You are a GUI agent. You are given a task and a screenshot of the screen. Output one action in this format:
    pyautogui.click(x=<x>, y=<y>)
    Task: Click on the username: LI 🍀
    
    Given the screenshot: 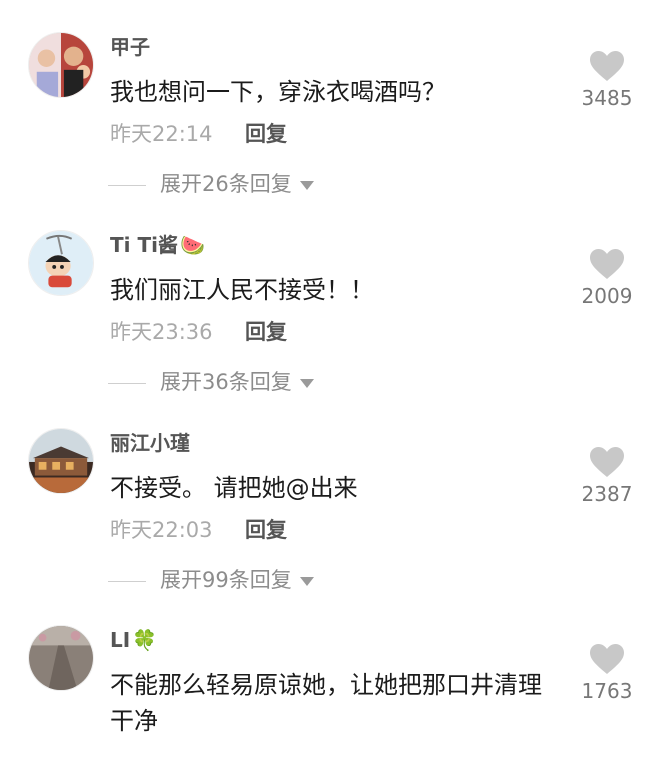 What is the action you would take?
    pyautogui.click(x=133, y=640)
    